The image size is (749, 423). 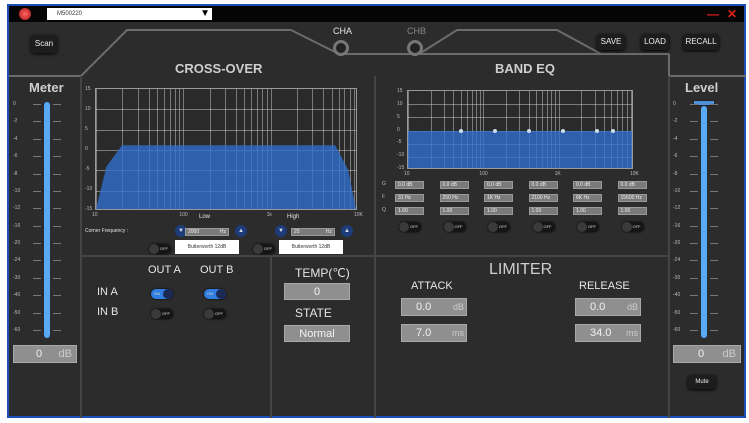 What do you see at coordinates (207, 232) in the screenshot?
I see `low-freq-field: 2000 Hz` at bounding box center [207, 232].